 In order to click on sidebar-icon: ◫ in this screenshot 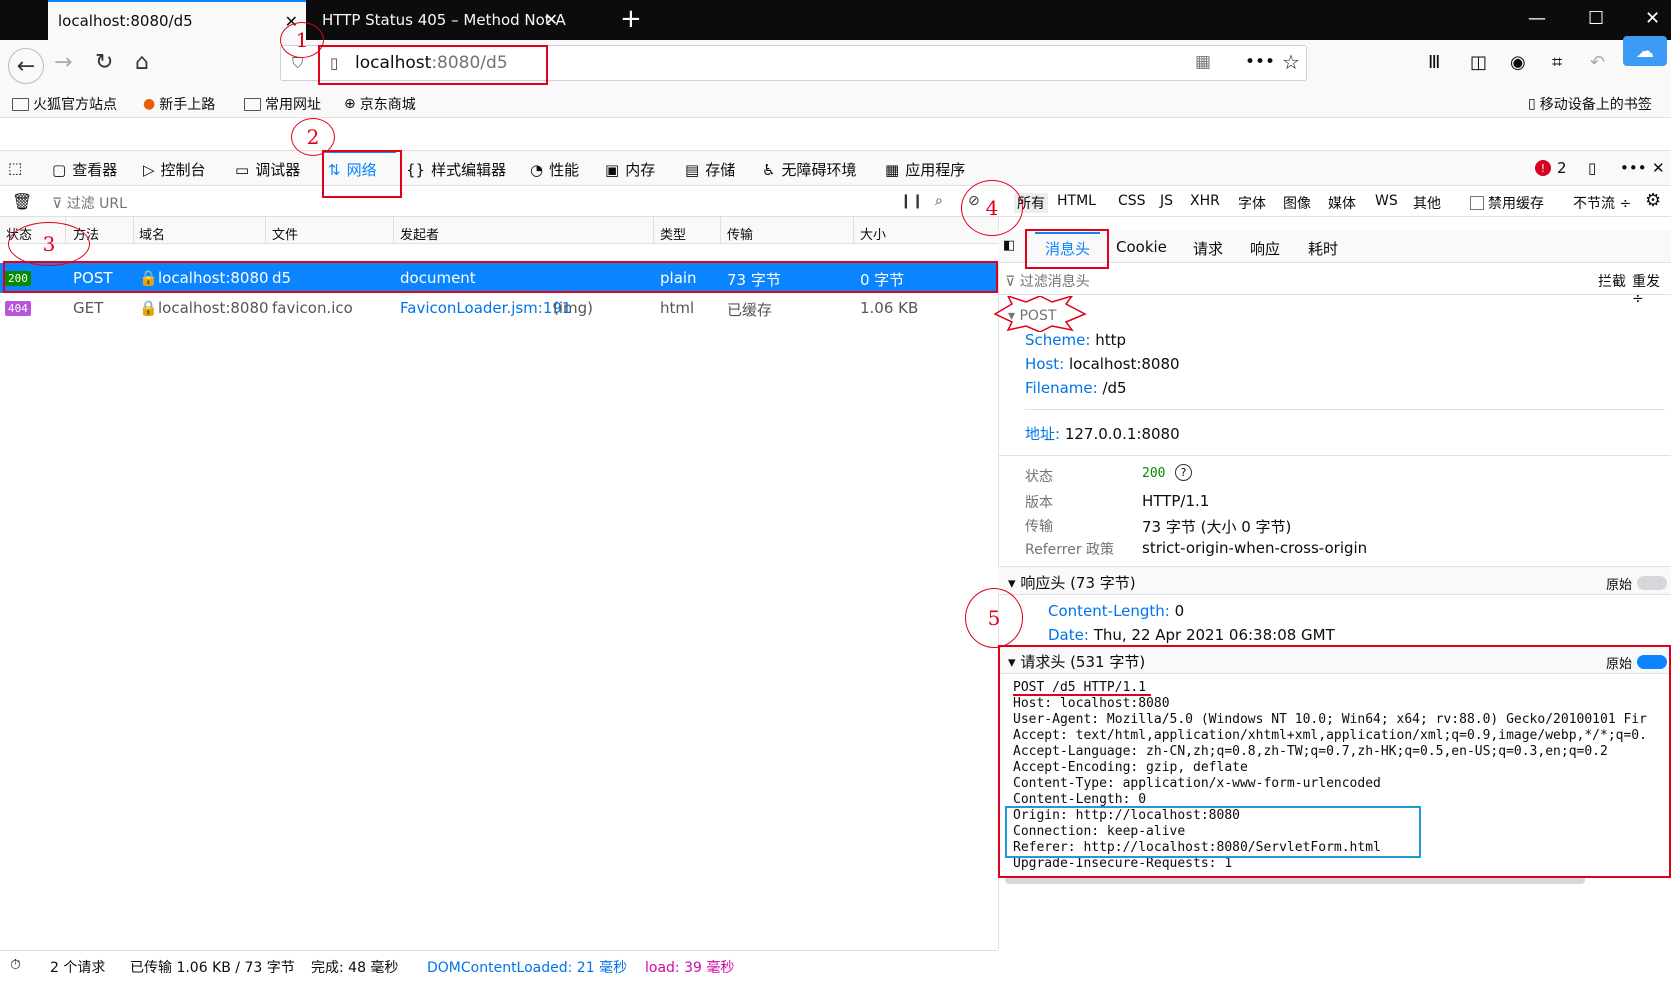, I will do `click(1478, 62)`.